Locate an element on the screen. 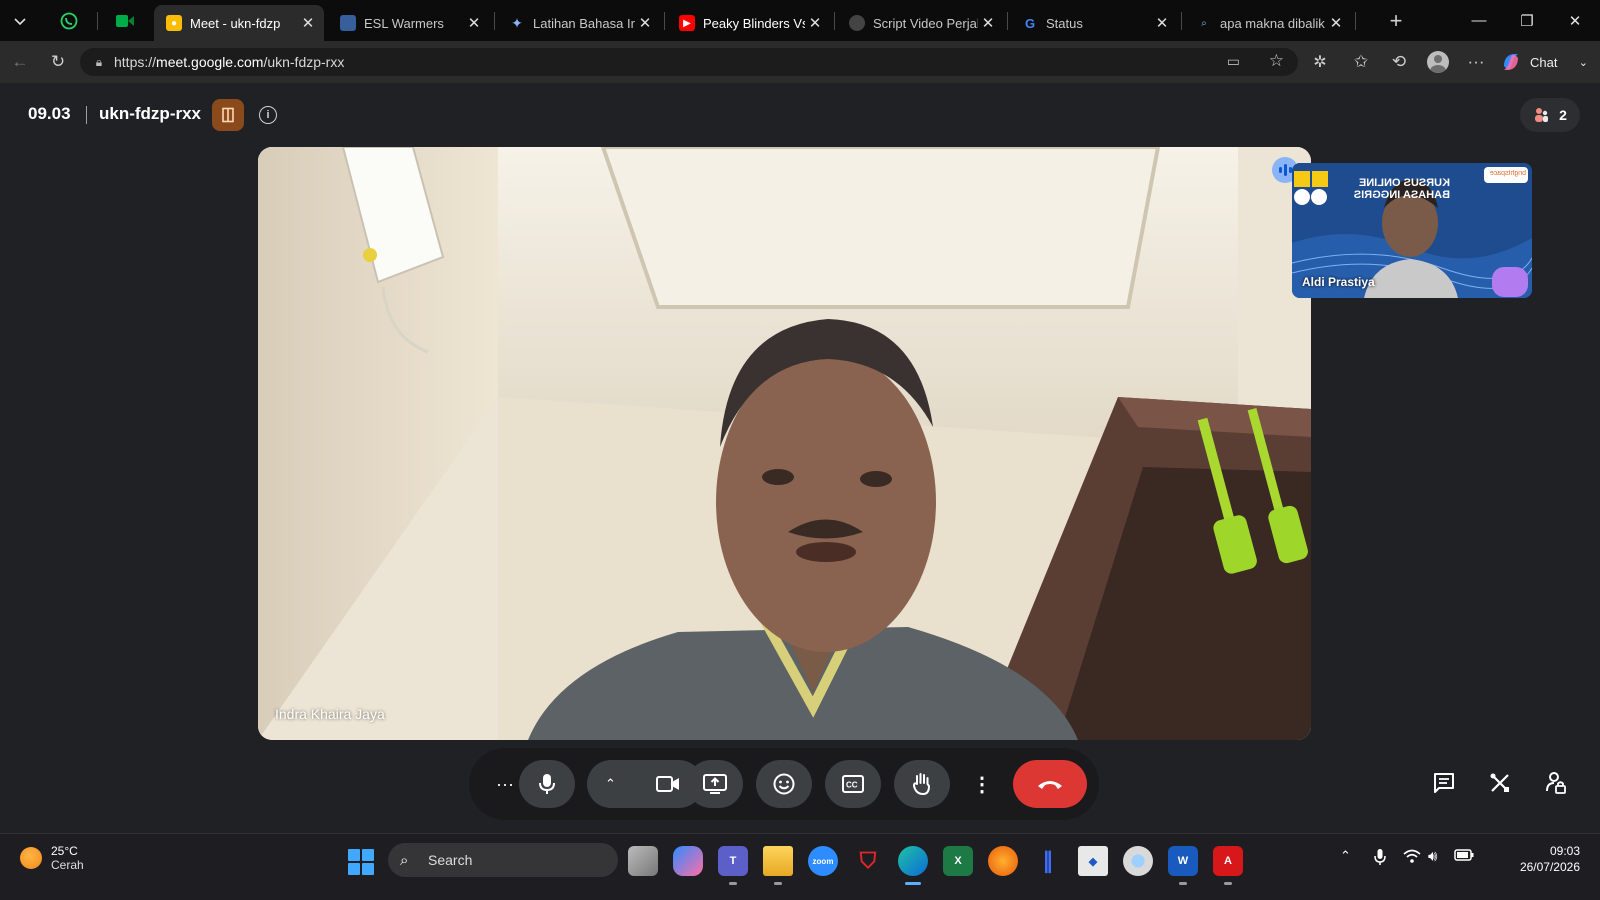  close-window-button: ✕ is located at coordinates (1575, 20).